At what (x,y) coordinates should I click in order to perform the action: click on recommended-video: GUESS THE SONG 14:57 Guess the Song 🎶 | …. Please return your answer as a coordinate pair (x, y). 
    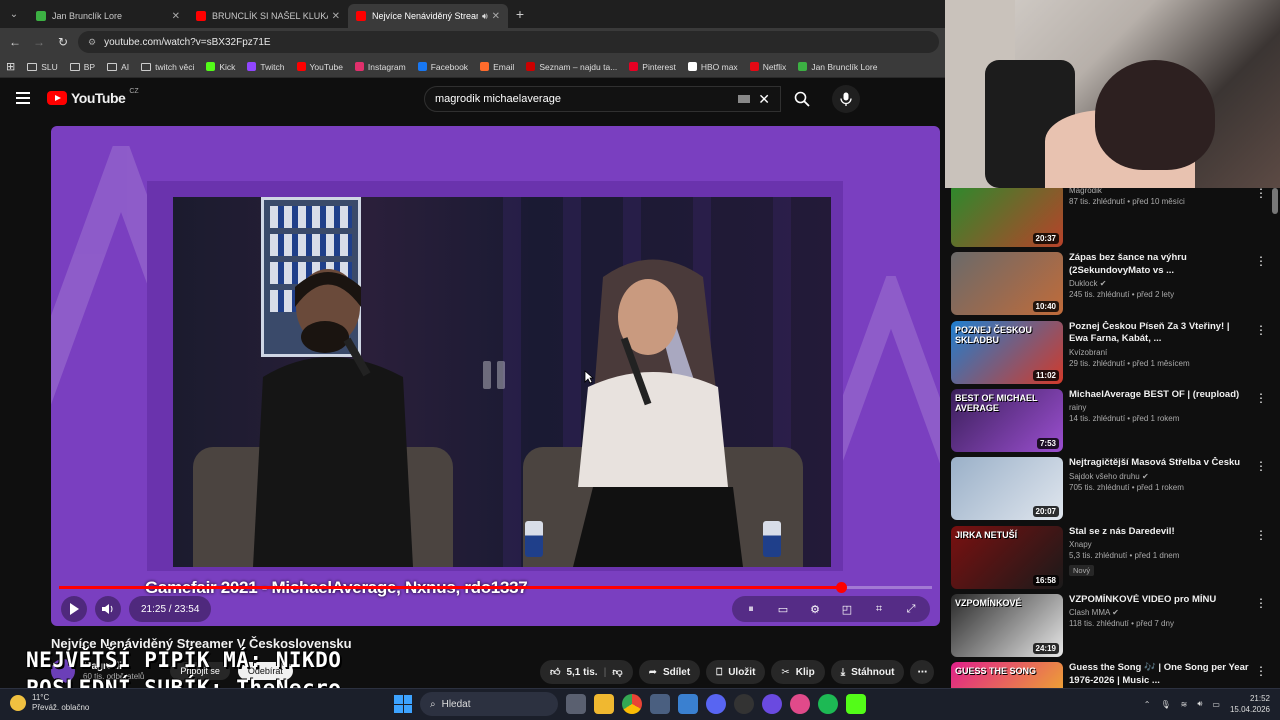
    Looking at the image, I should click on (1111, 675).